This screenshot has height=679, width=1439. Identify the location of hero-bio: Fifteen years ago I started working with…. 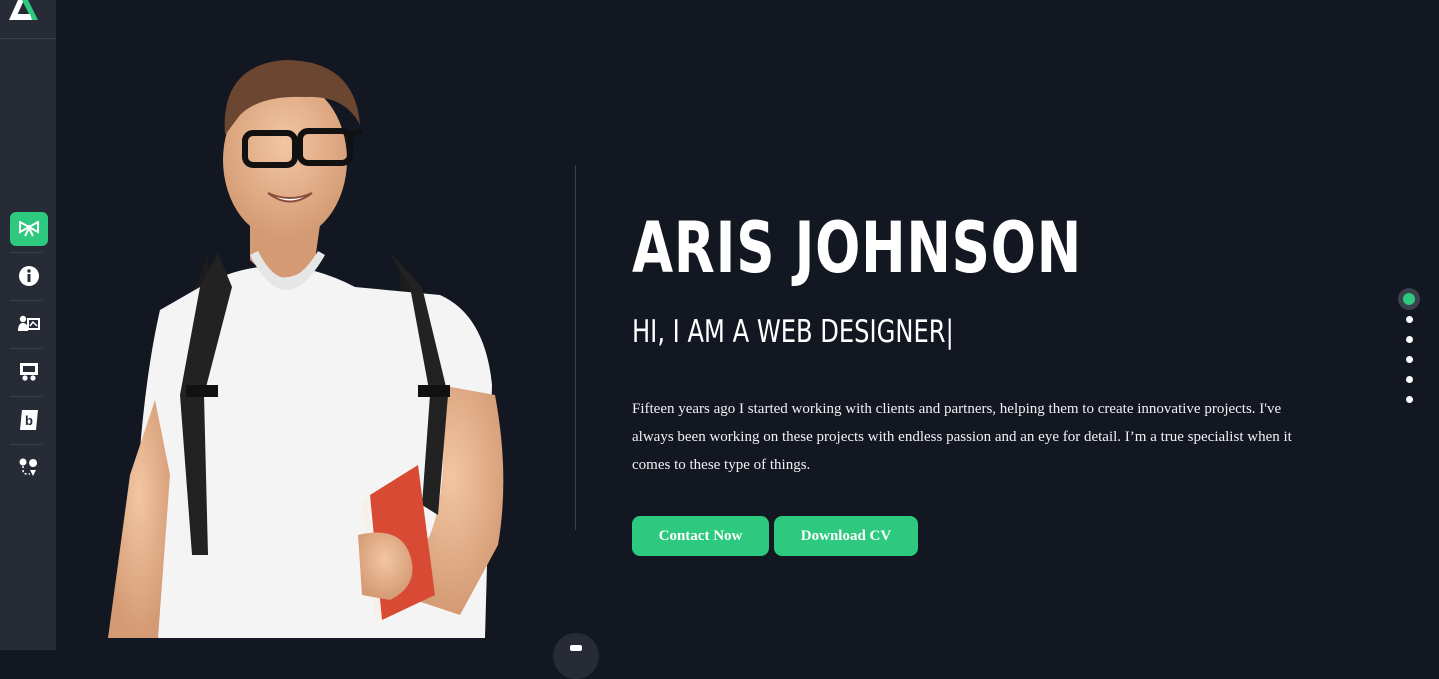
(962, 437).